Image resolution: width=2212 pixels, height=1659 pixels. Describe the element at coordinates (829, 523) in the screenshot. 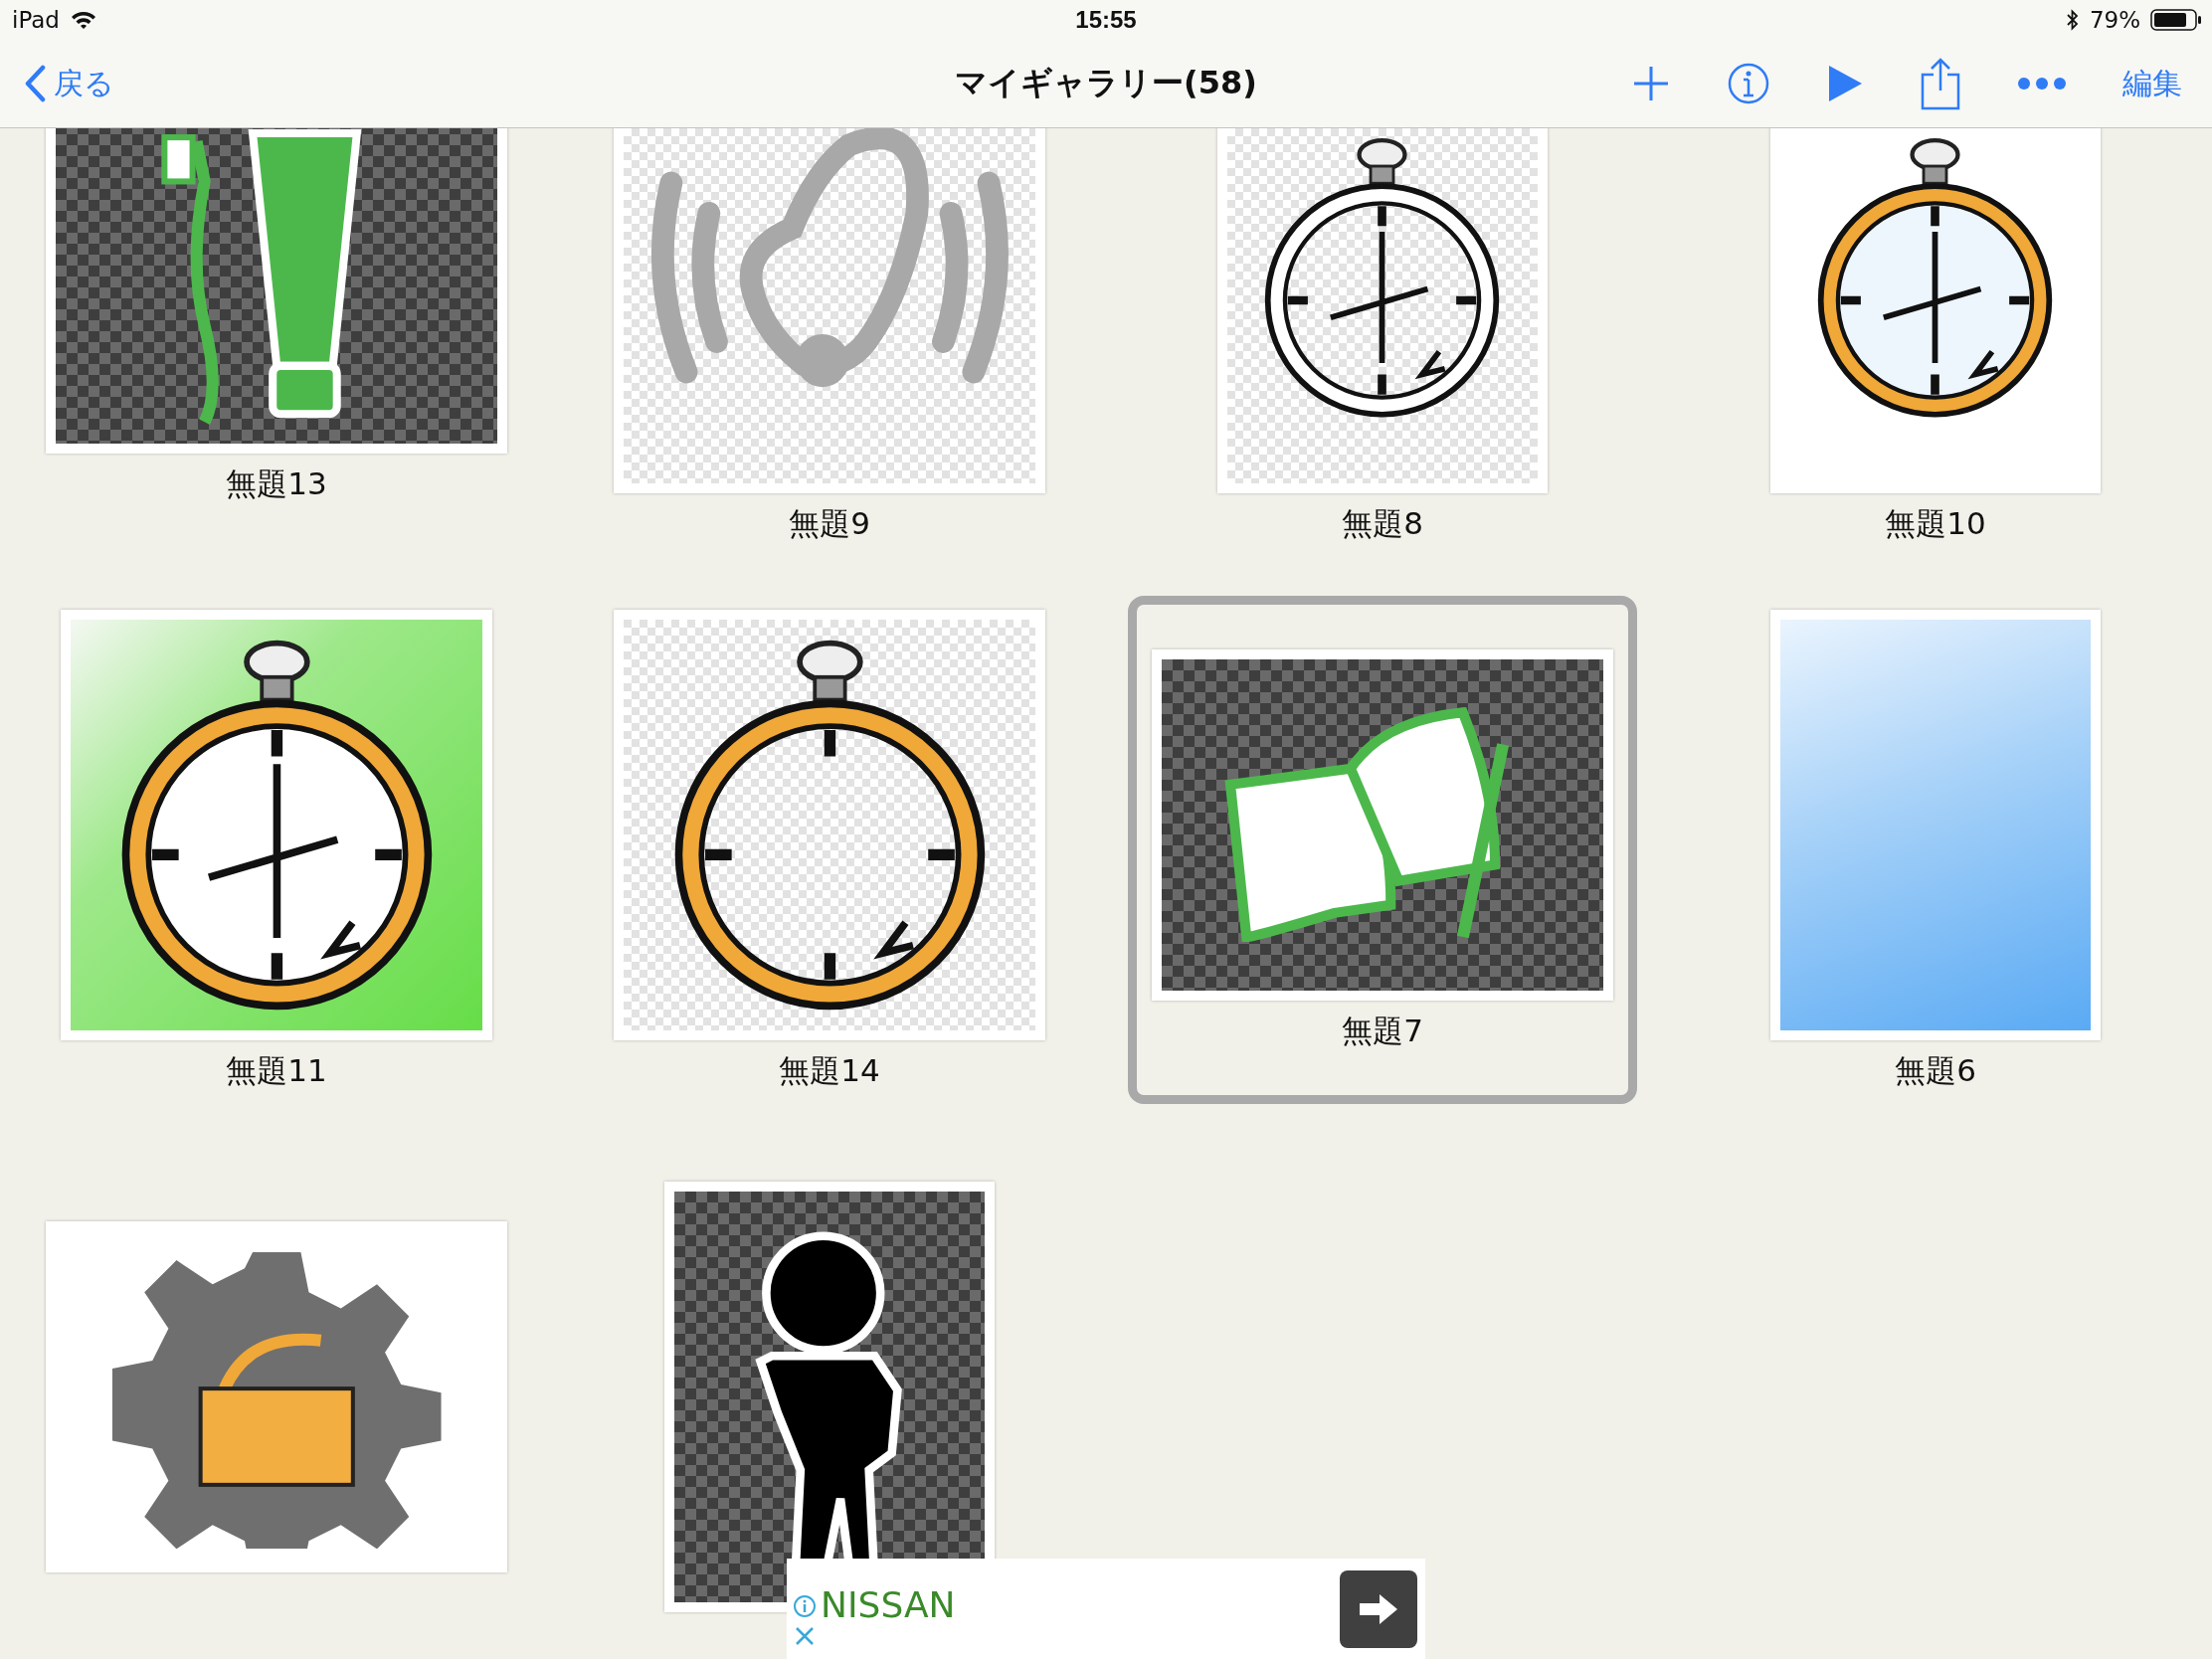

I see `item-title: 無題9` at that location.